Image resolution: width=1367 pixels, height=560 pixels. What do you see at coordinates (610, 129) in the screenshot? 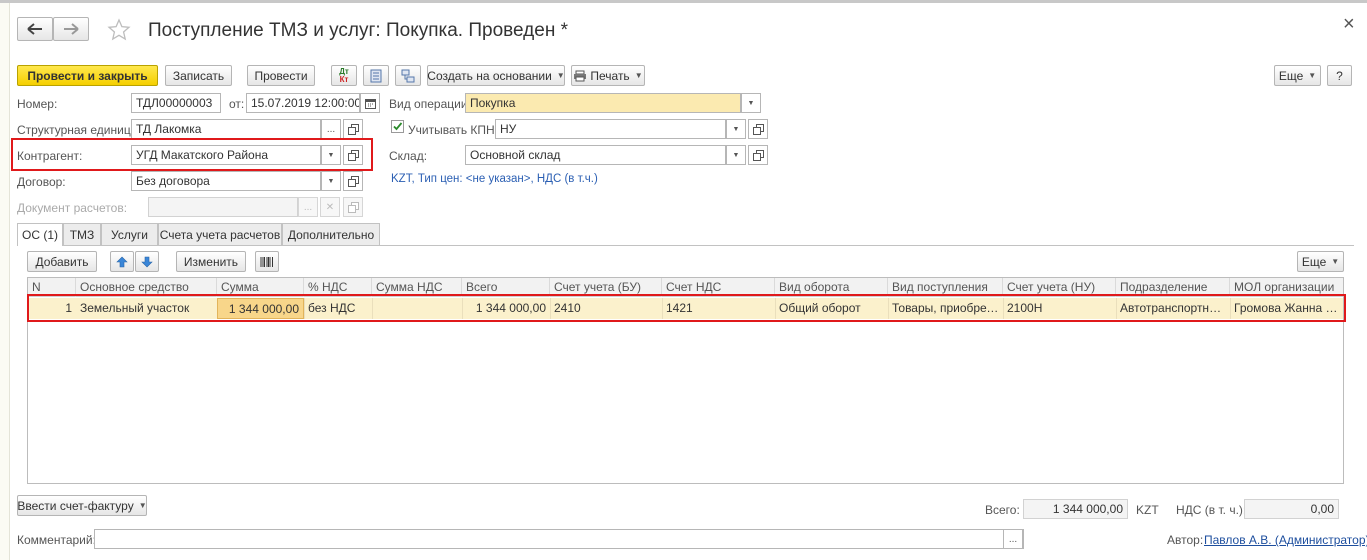
I see `kpn-field: НУ` at bounding box center [610, 129].